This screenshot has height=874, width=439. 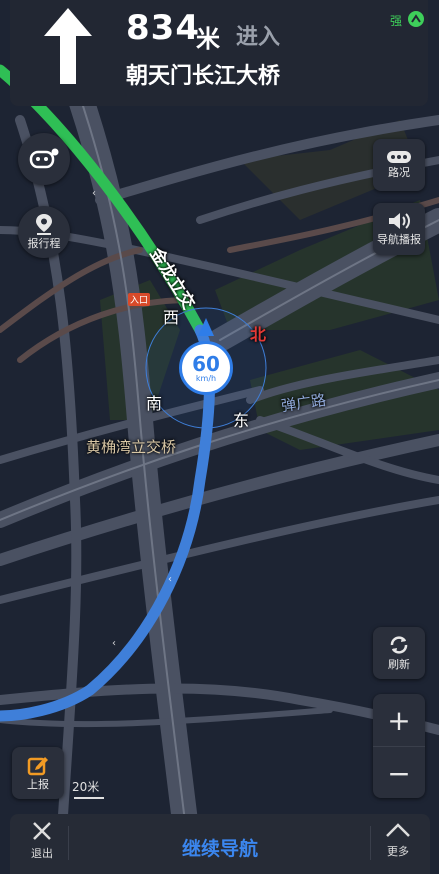 I want to click on exit-button: 退出, so click(x=42, y=840).